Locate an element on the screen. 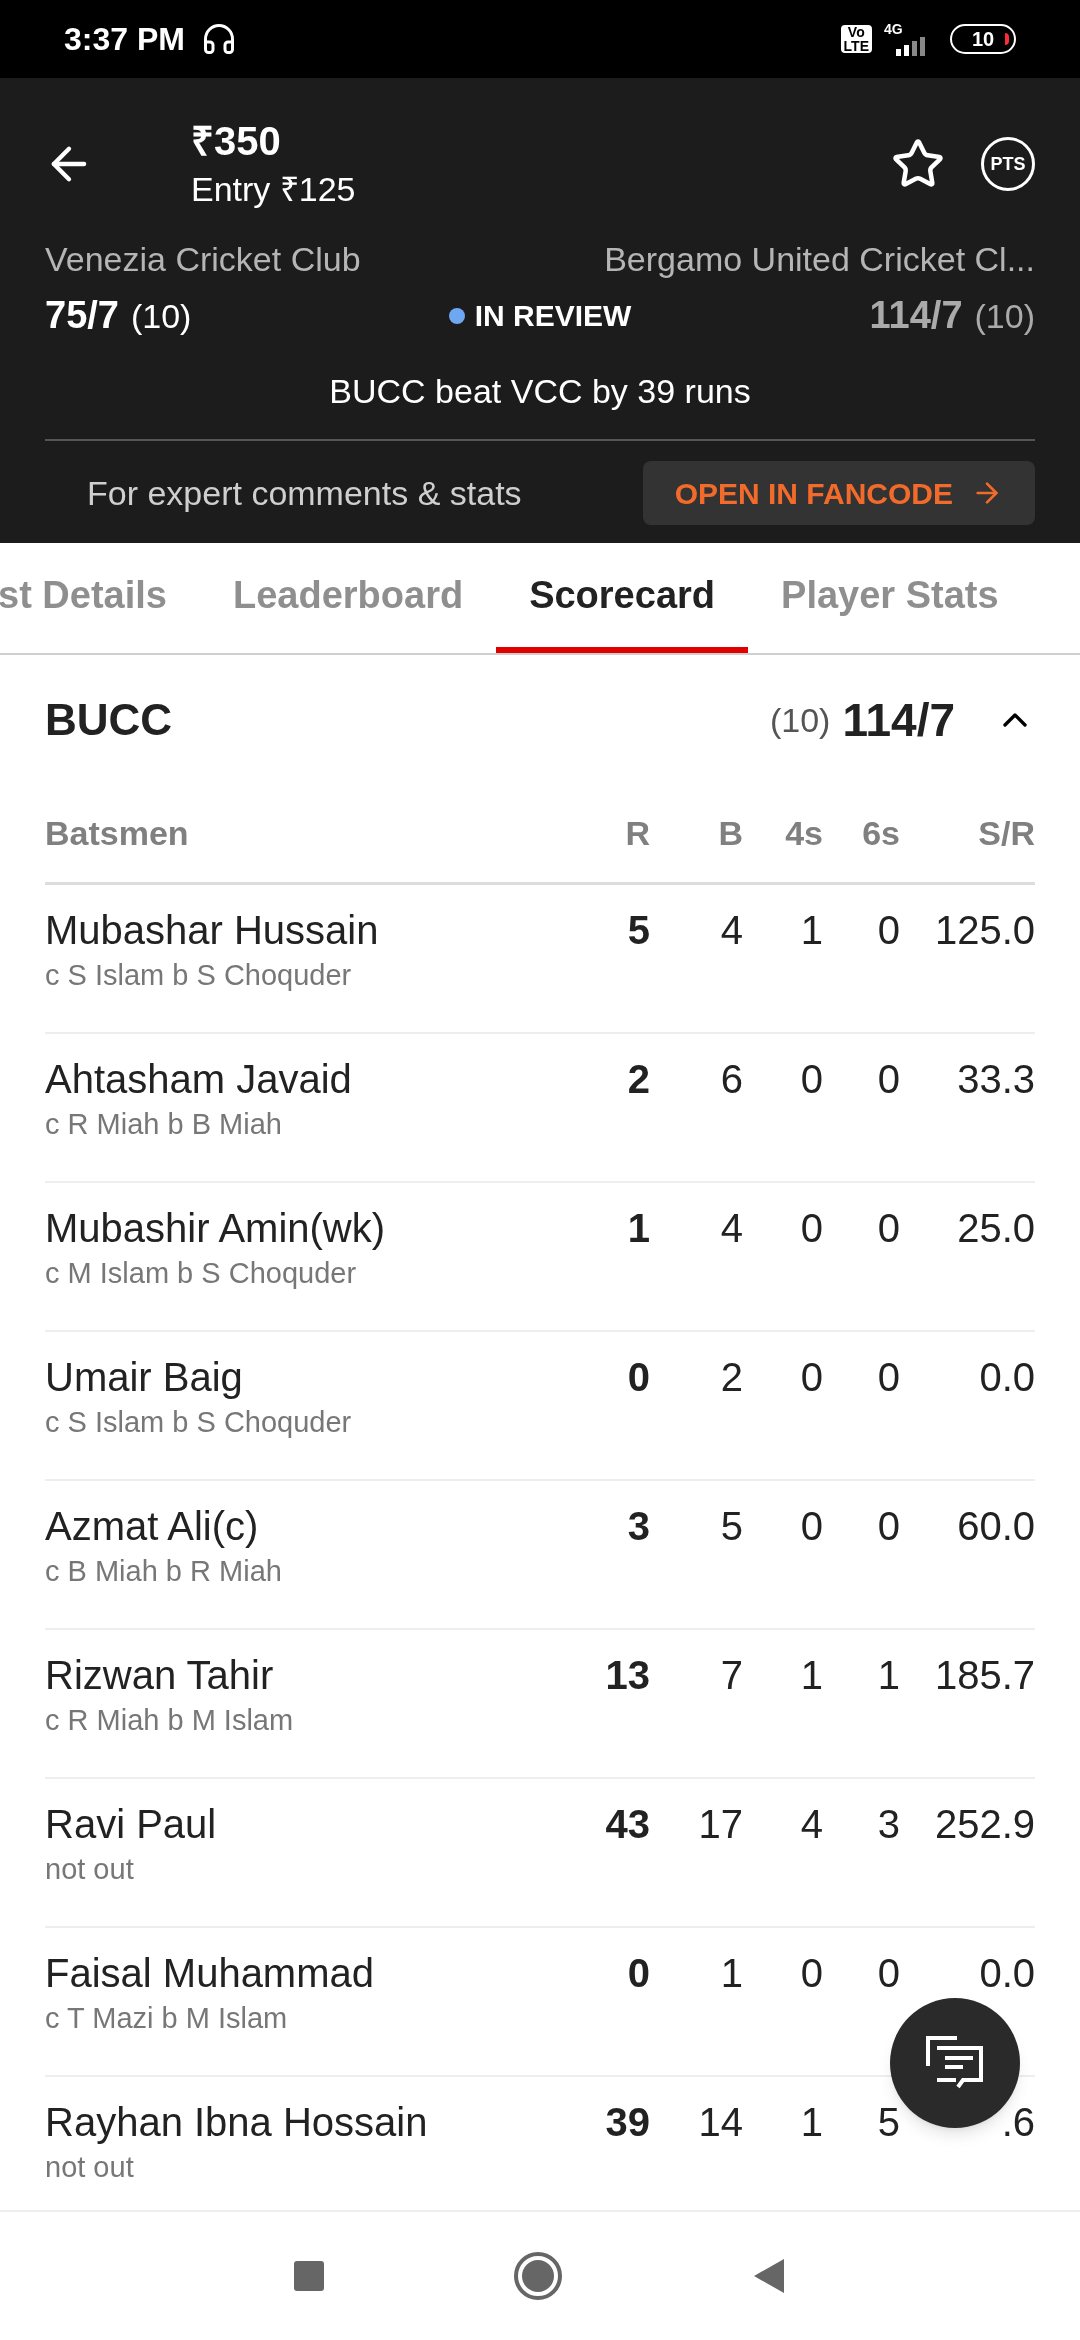 This screenshot has width=1080, height=2340. column-header: S/R is located at coordinates (1006, 833).